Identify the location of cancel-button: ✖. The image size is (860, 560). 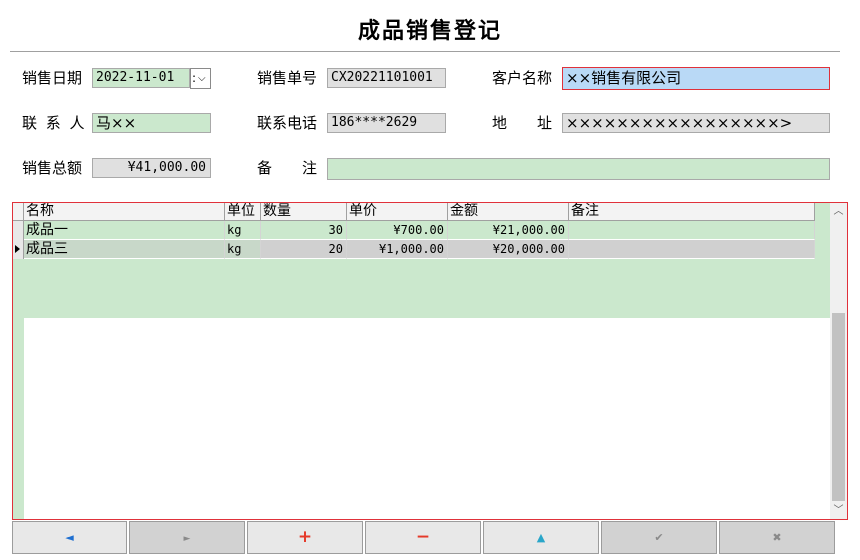
(777, 537).